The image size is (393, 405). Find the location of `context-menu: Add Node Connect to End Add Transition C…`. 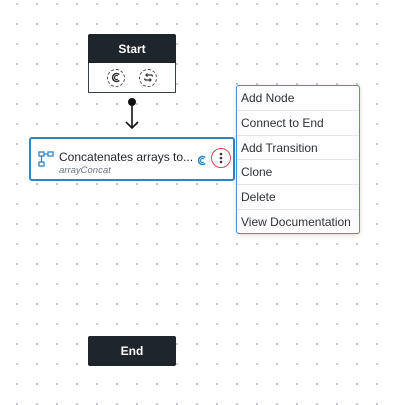

context-menu: Add Node Connect to End Add Transition C… is located at coordinates (298, 159).